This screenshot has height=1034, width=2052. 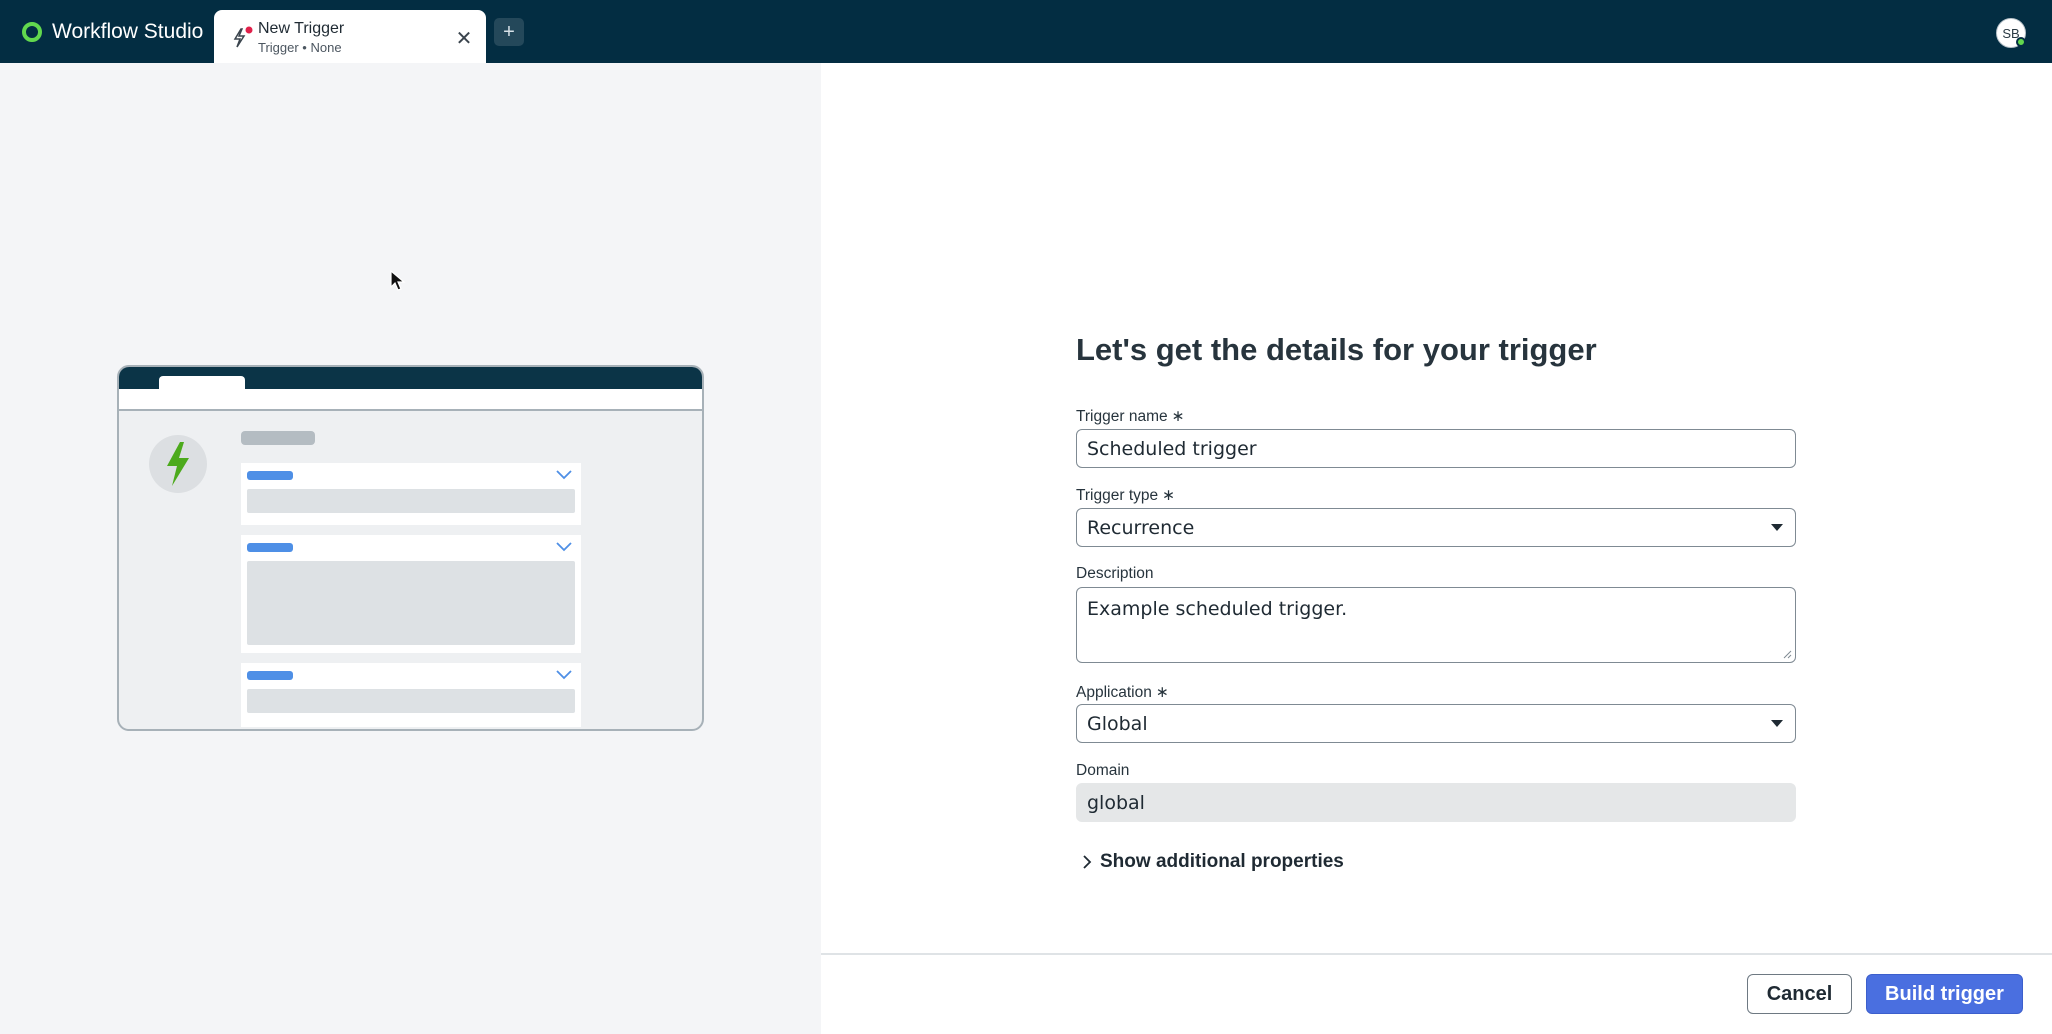 What do you see at coordinates (178, 464) in the screenshot?
I see `lightning-icon` at bounding box center [178, 464].